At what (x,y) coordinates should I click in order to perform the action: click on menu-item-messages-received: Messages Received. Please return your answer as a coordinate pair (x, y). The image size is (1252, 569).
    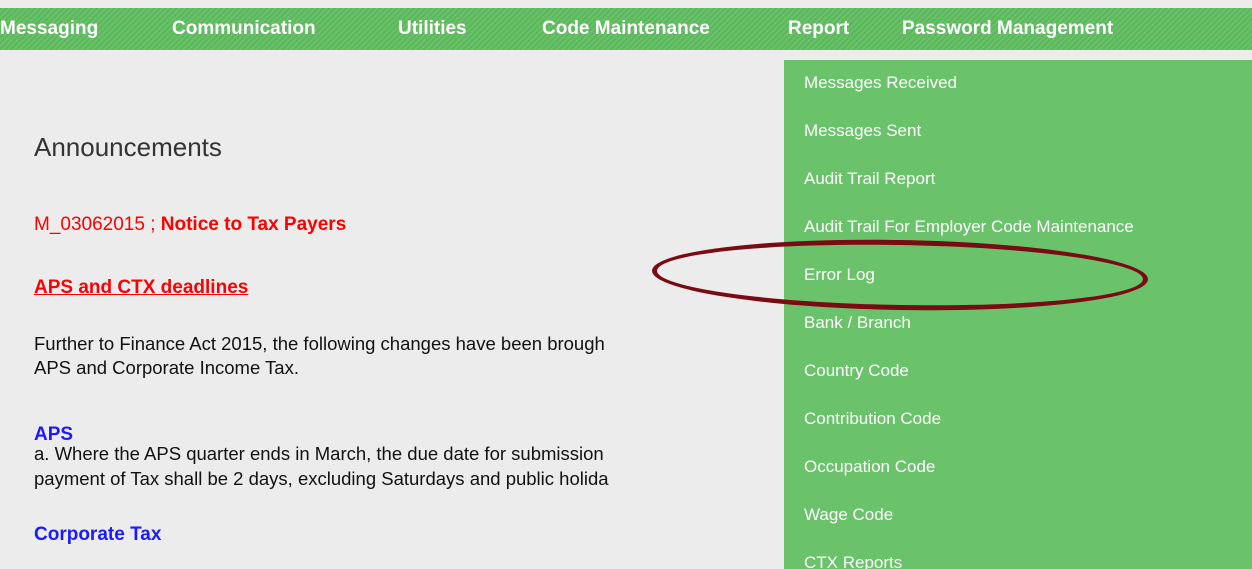
    Looking at the image, I should click on (880, 83).